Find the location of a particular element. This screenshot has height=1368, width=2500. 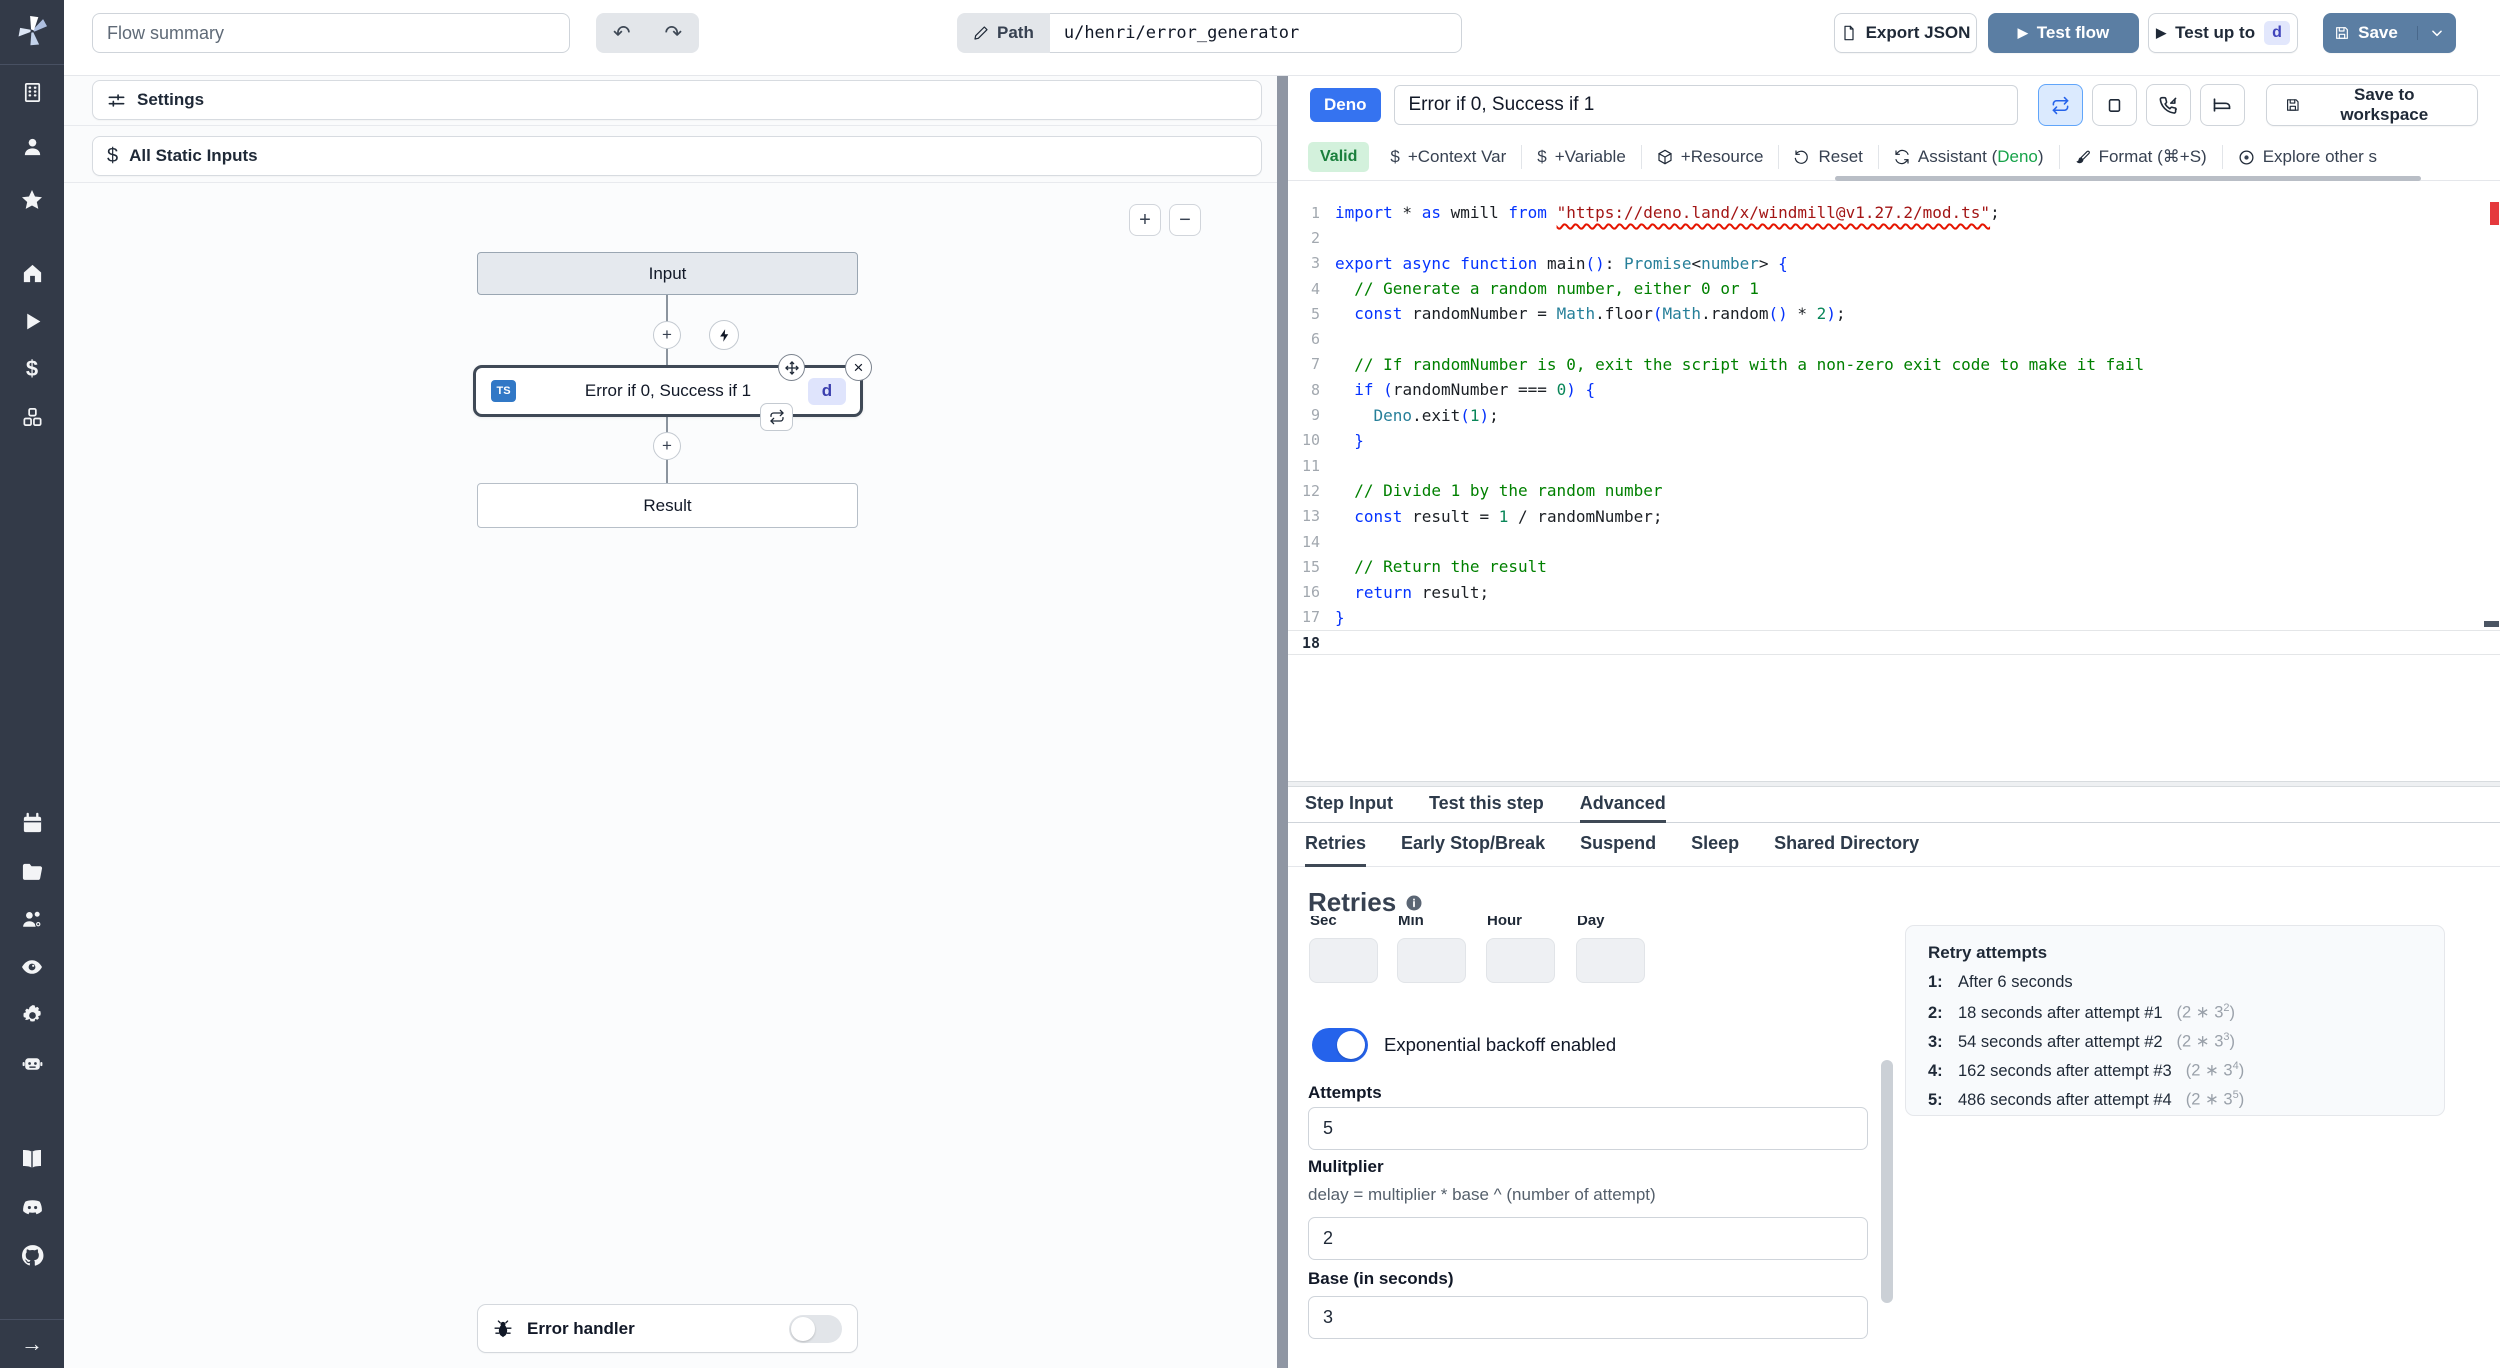

sidebar-item-workspace is located at coordinates (32, 92).